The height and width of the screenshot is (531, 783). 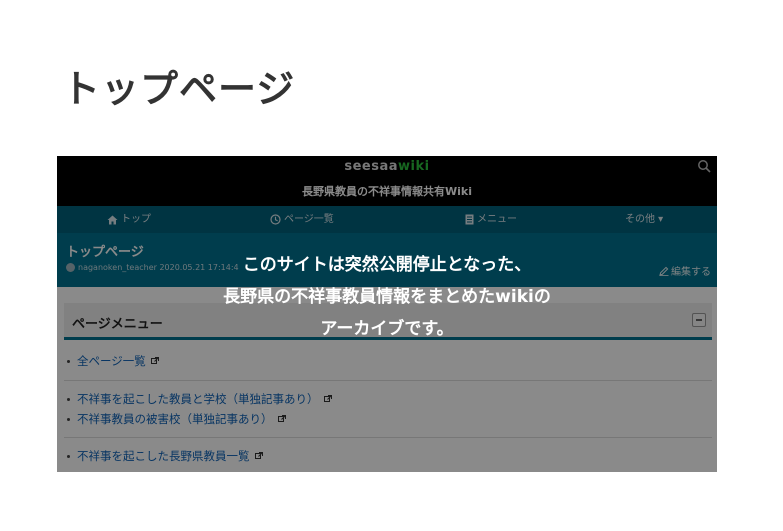 What do you see at coordinates (387, 265) in the screenshot?
I see `notice-line-1: このサイトは突然公開停止となった、` at bounding box center [387, 265].